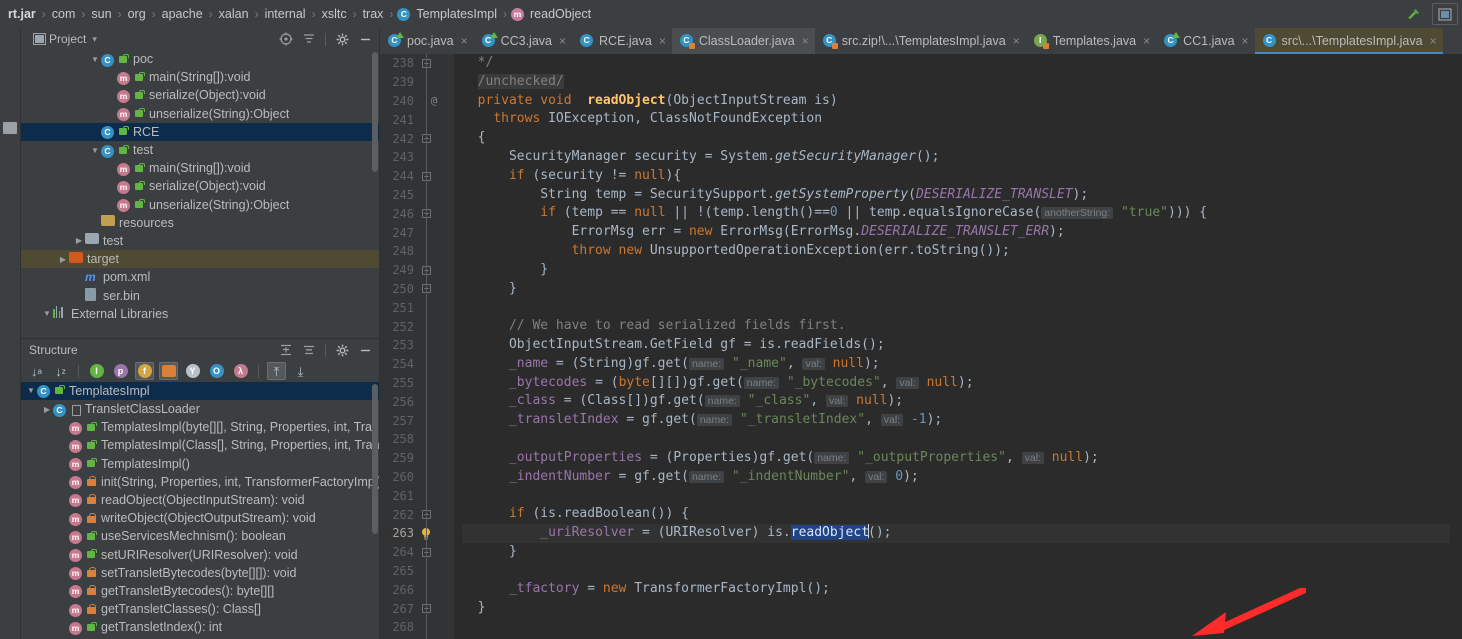 Image resolution: width=1462 pixels, height=639 pixels. I want to click on editor-tab-cc3-java: C CC3.java ×, so click(523, 41).